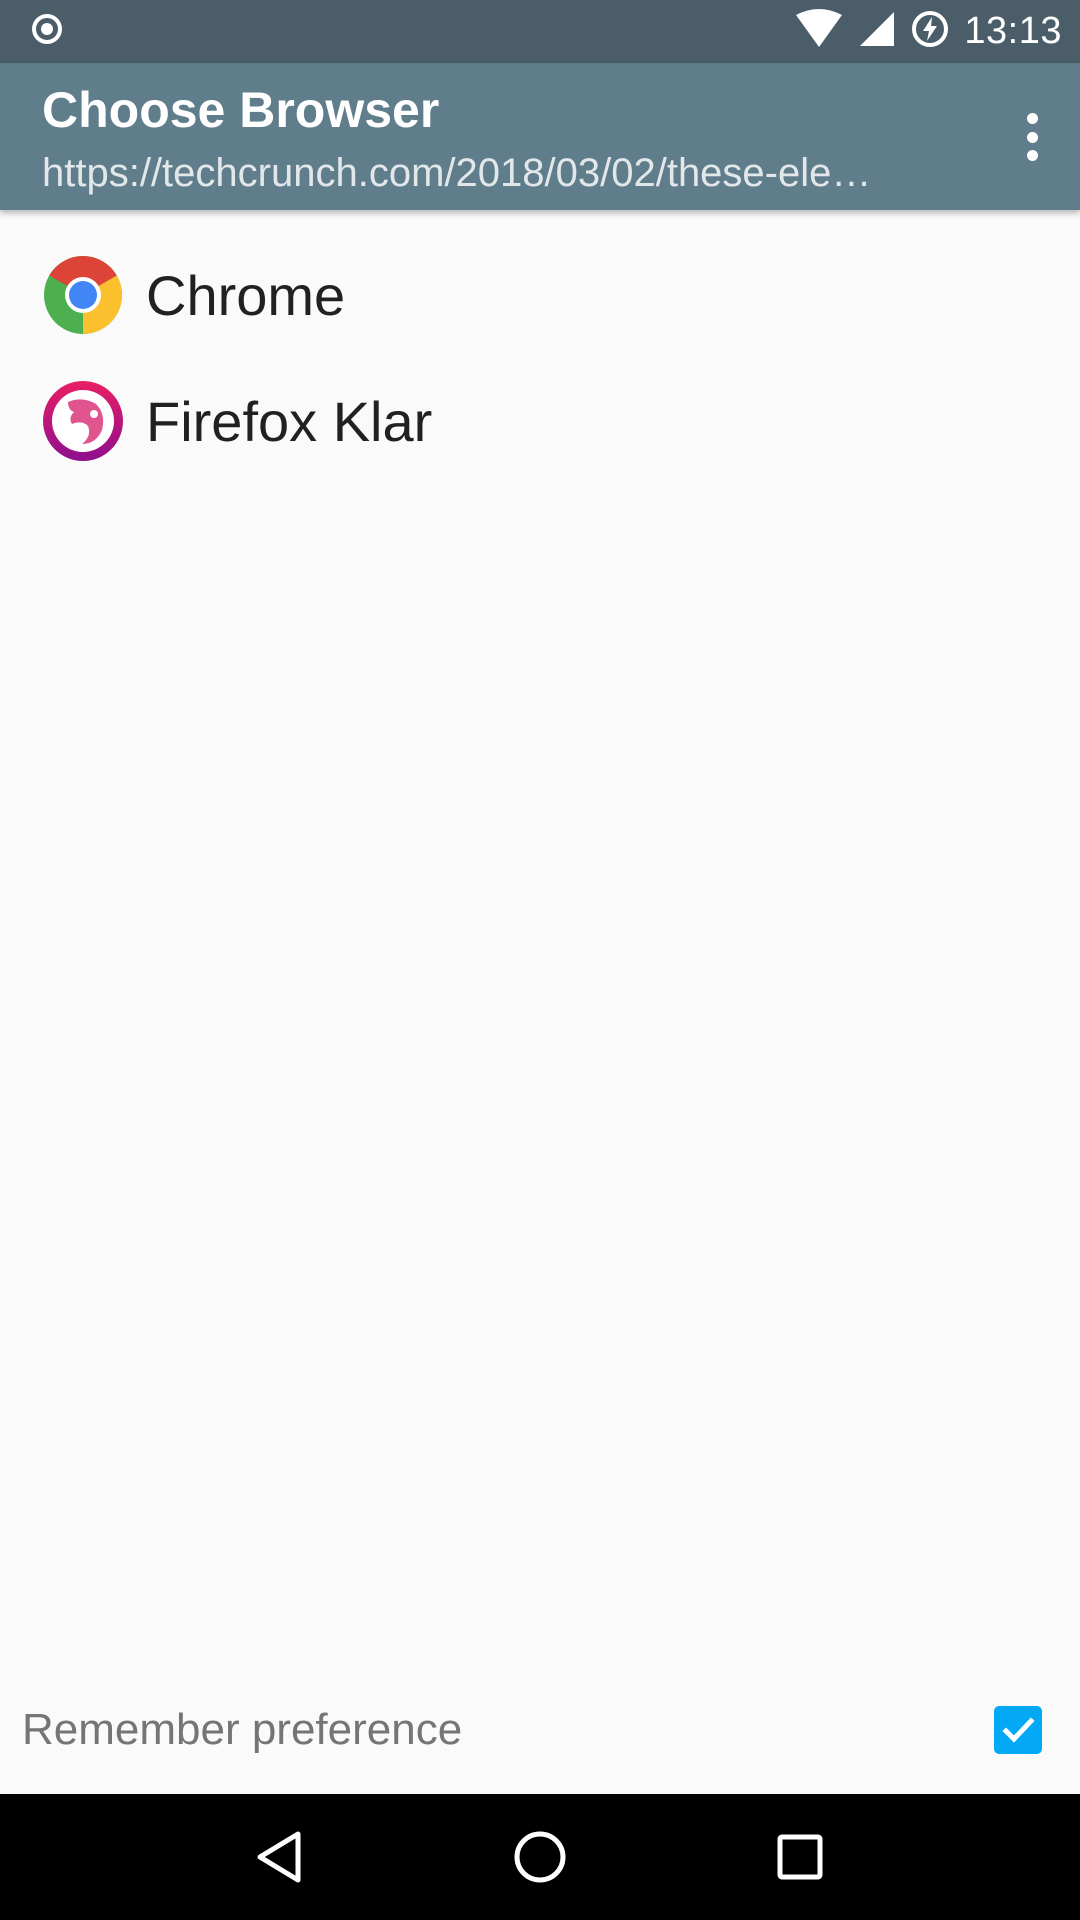 This screenshot has width=1080, height=1920. I want to click on back-icon, so click(280, 1857).